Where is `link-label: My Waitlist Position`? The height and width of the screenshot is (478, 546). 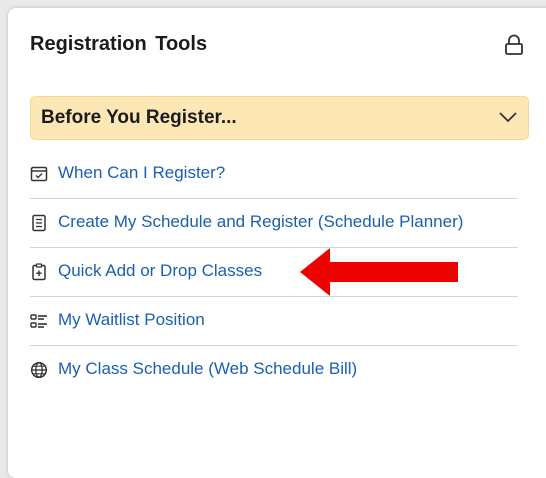 link-label: My Waitlist Position is located at coordinates (131, 320).